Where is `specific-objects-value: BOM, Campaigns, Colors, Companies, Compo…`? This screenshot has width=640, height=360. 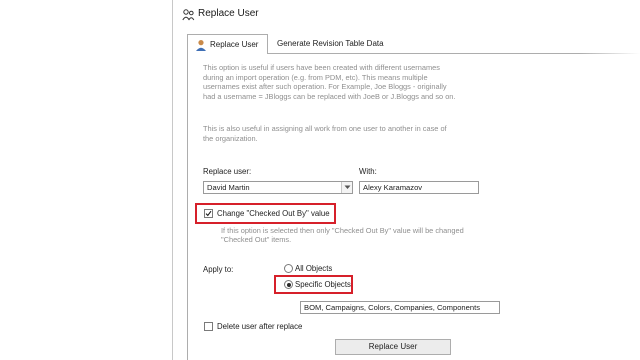 specific-objects-value: BOM, Campaigns, Colors, Companies, Compo… is located at coordinates (392, 307).